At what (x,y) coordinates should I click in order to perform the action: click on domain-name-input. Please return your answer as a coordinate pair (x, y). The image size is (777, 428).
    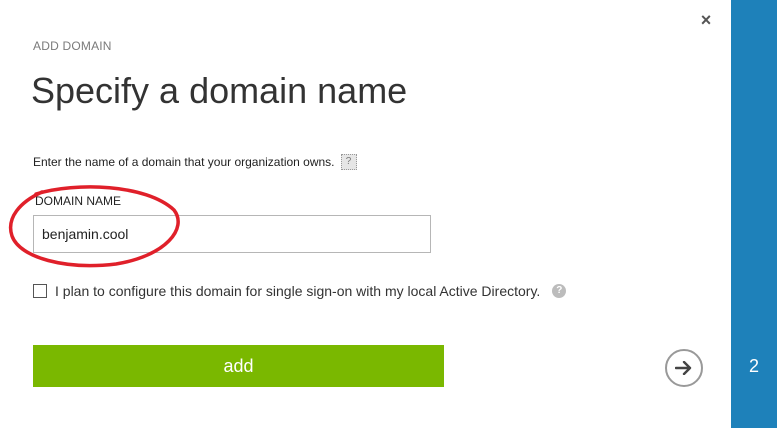
    Looking at the image, I should click on (232, 234).